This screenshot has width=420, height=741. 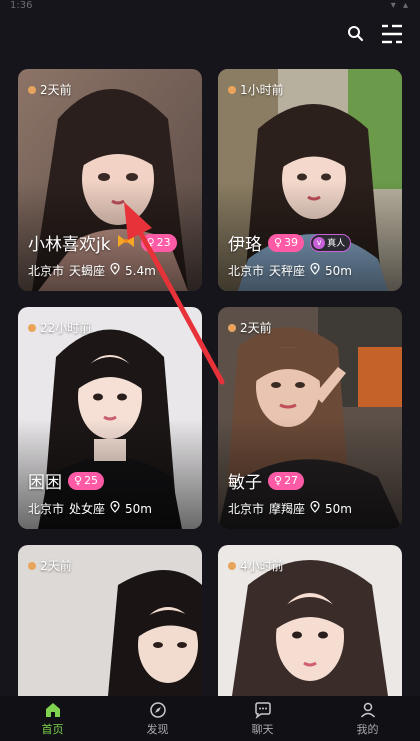 I want to click on nav-home: 首页, so click(x=52, y=718).